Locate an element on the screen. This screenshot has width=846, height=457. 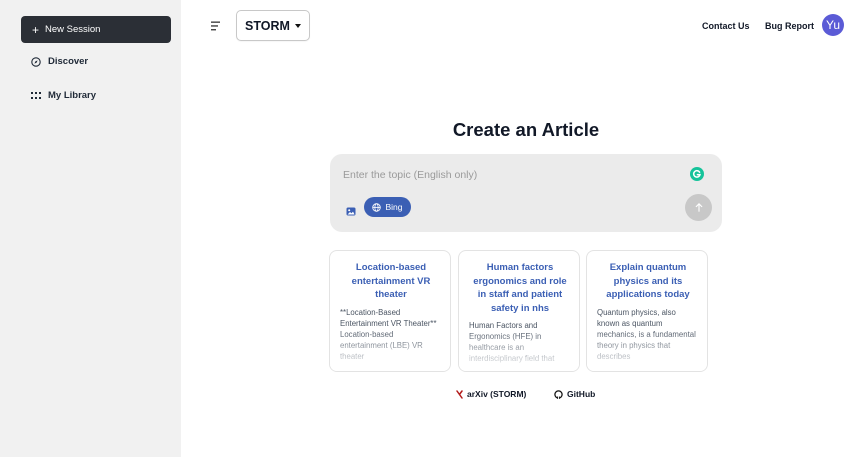
plus-icon: + is located at coordinates (36, 29).